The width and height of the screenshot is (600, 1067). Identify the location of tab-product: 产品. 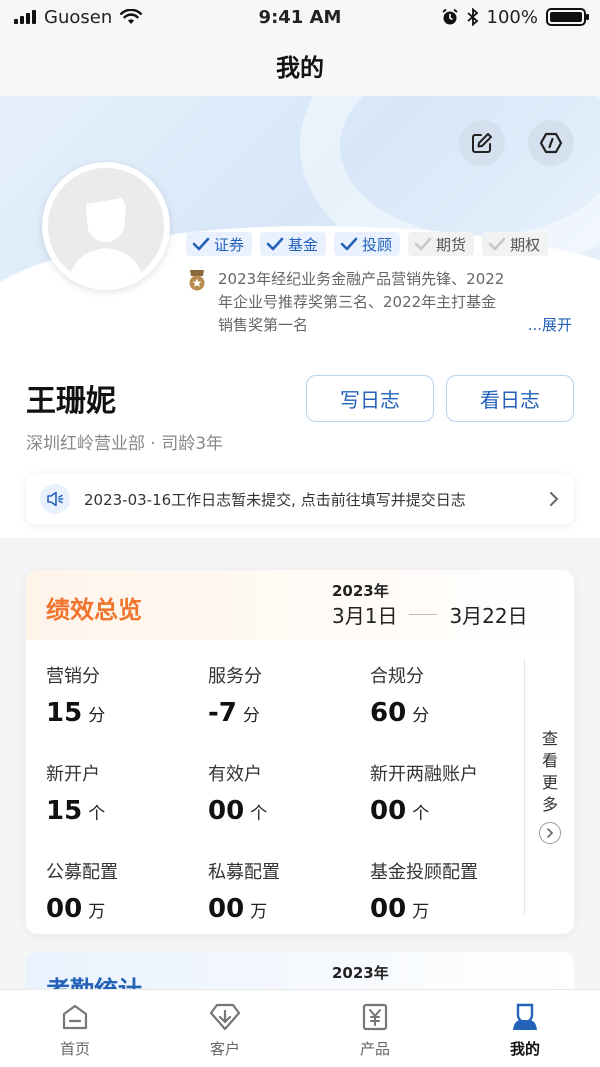
(375, 1028).